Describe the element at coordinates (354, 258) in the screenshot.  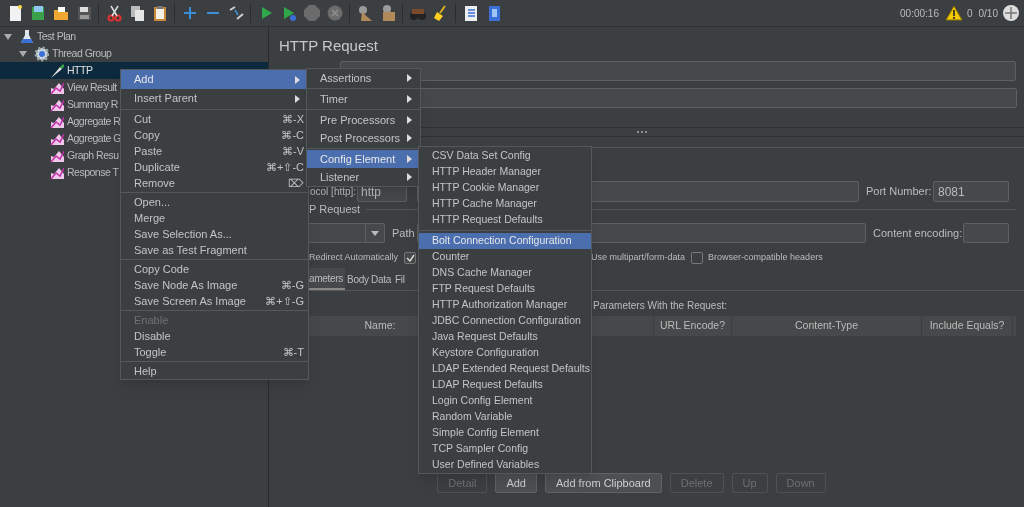
I see `checkbox-label: Redirect Automatically` at that location.